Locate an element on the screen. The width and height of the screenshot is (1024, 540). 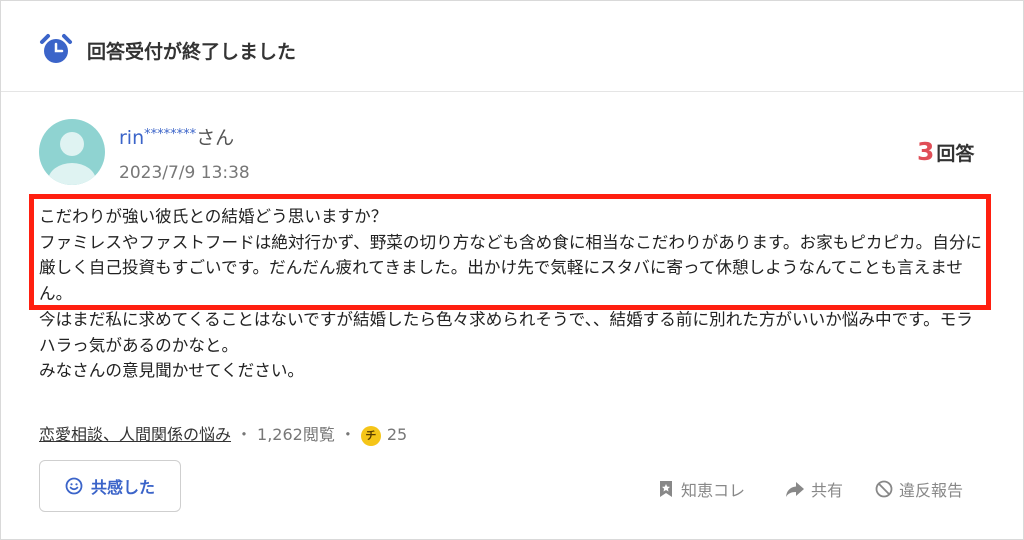
author-name: rin******** is located at coordinates (157, 138).